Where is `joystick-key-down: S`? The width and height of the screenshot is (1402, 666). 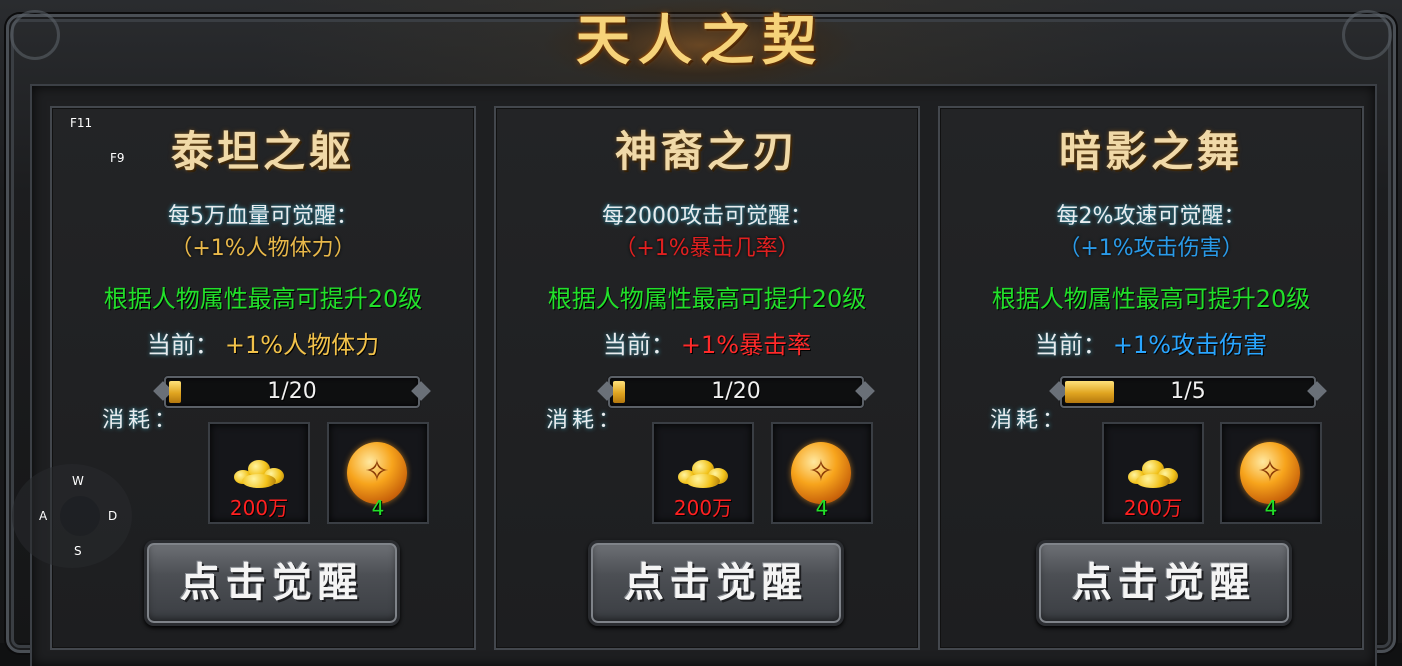
joystick-key-down: S is located at coordinates (78, 551).